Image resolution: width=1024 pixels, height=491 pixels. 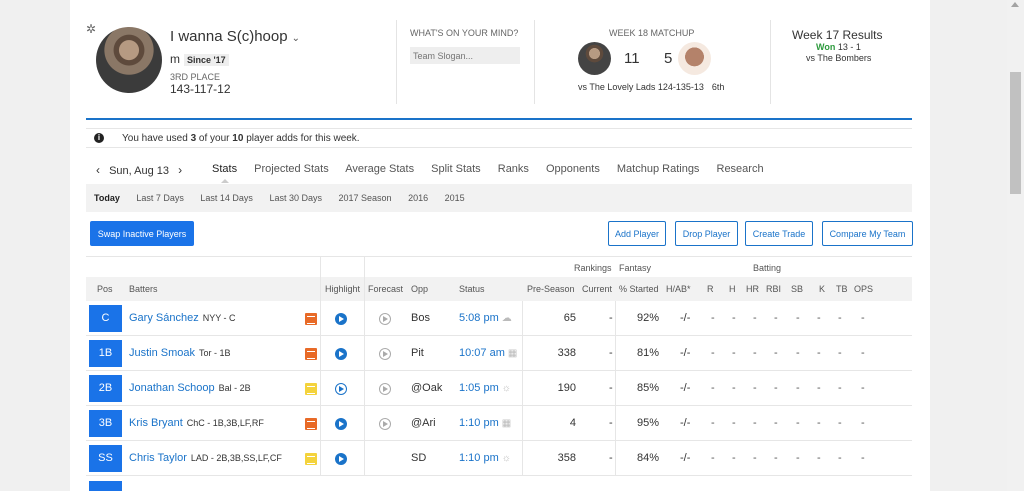 What do you see at coordinates (379, 169) in the screenshot?
I see `tab-average-stats: Average Stats` at bounding box center [379, 169].